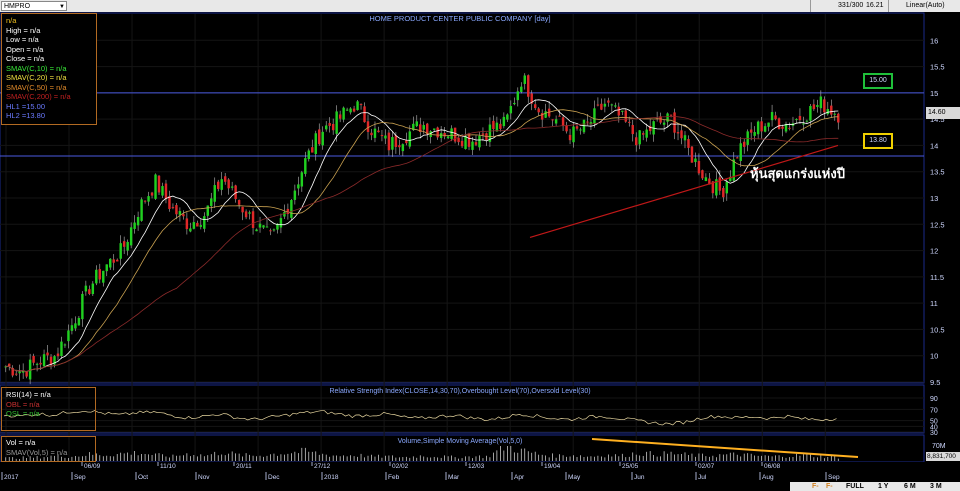 The height and width of the screenshot is (491, 960). I want to click on range-full-button: FULL, so click(855, 486).